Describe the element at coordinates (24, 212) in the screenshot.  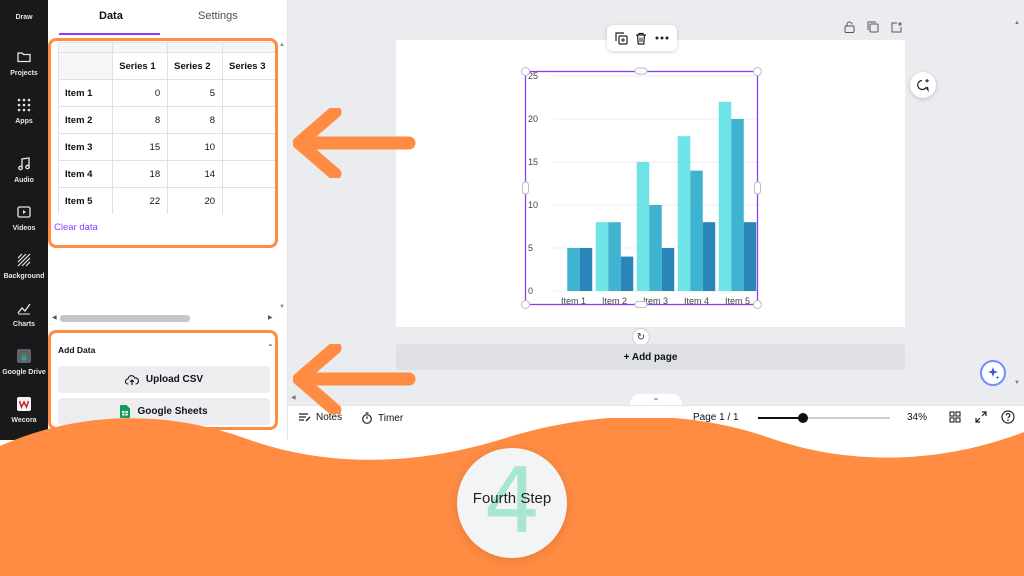
I see `video-play-icon` at that location.